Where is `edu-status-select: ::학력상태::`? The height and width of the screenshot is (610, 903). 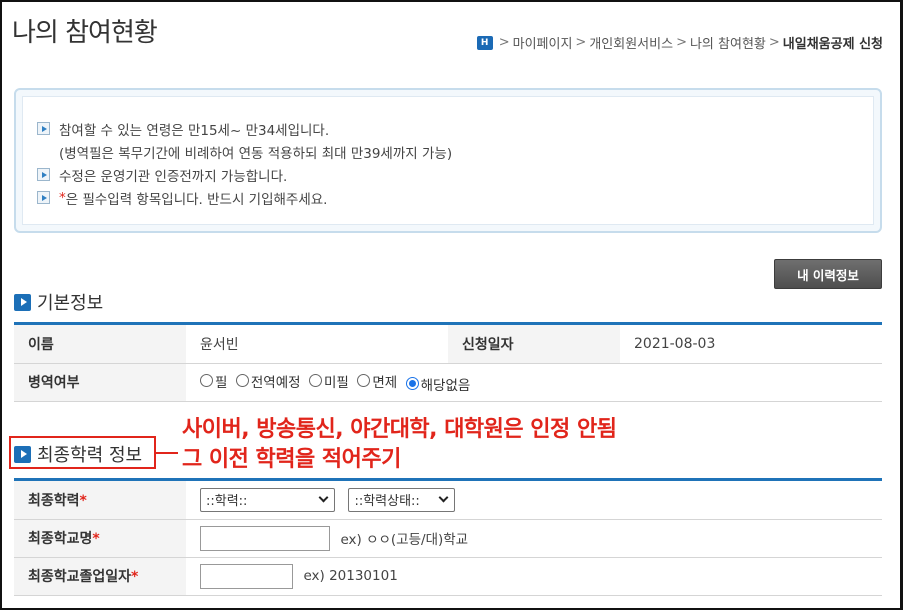
edu-status-select: ::학력상태:: is located at coordinates (402, 499).